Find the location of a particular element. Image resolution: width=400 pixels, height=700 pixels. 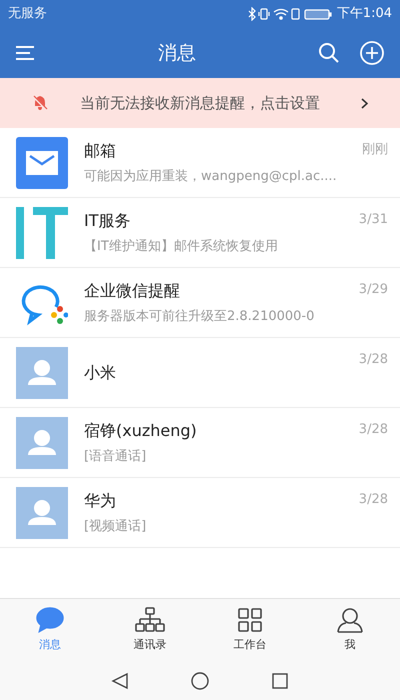

conversation-name: 邮箱 is located at coordinates (100, 151).